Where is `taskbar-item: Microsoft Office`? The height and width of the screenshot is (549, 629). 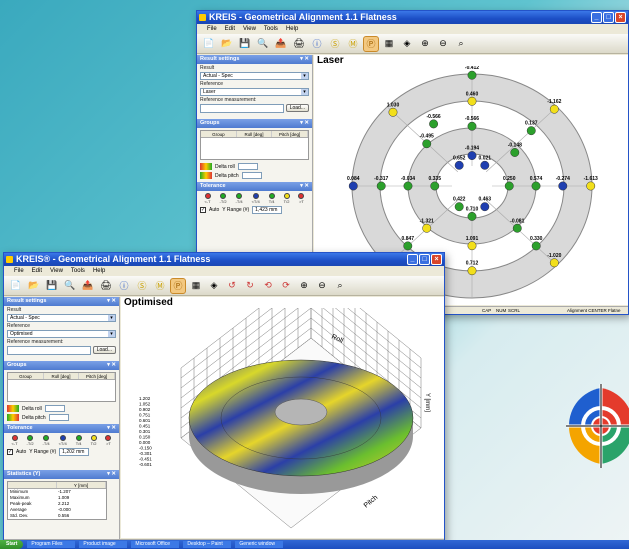 taskbar-item: Microsoft Office is located at coordinates (155, 544).